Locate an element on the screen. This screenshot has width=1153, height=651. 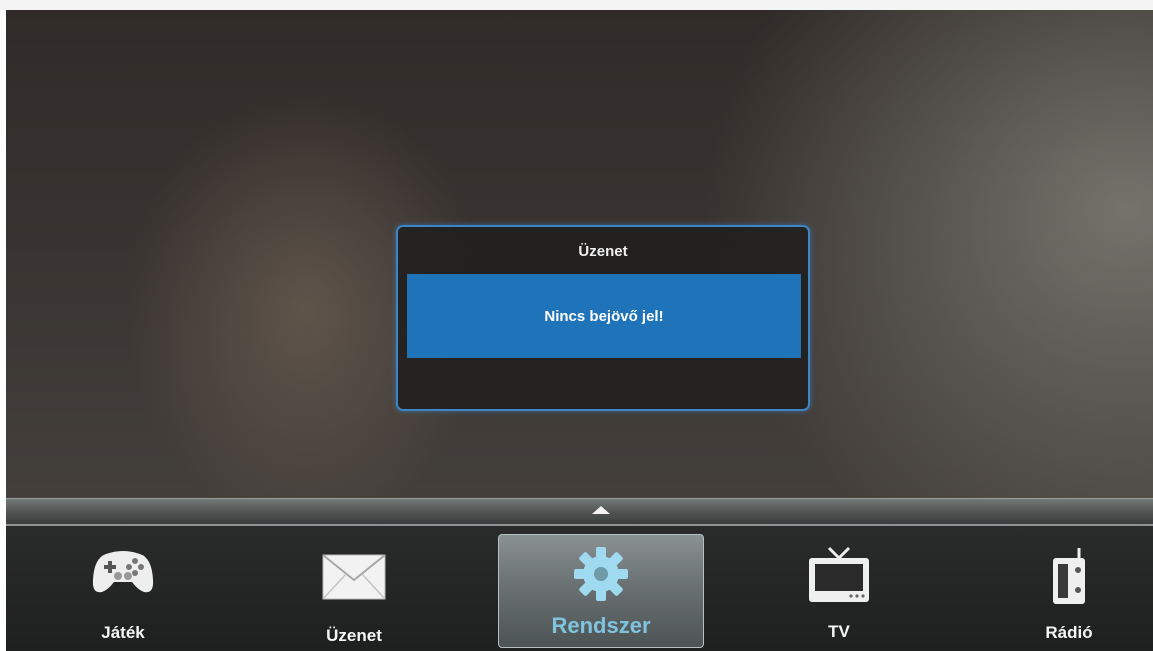
menu-label-radio: Rádió is located at coordinates (1069, 632).